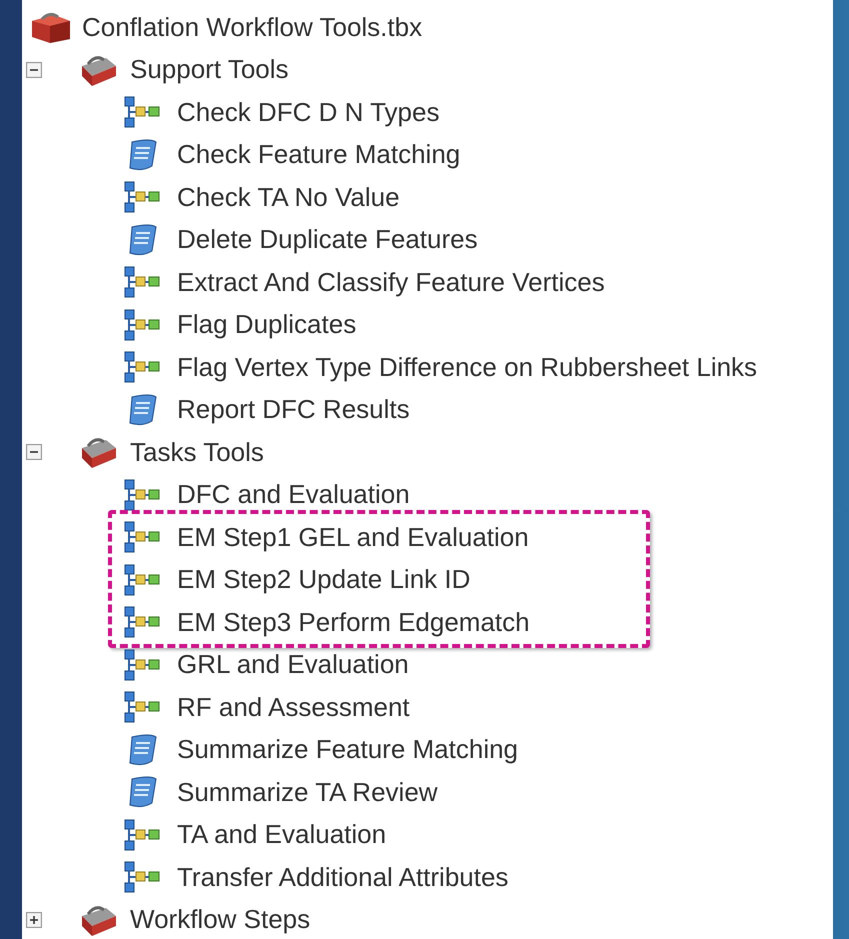 The height and width of the screenshot is (939, 849). I want to click on tool-name: Summarize Feature Matching, so click(347, 750).